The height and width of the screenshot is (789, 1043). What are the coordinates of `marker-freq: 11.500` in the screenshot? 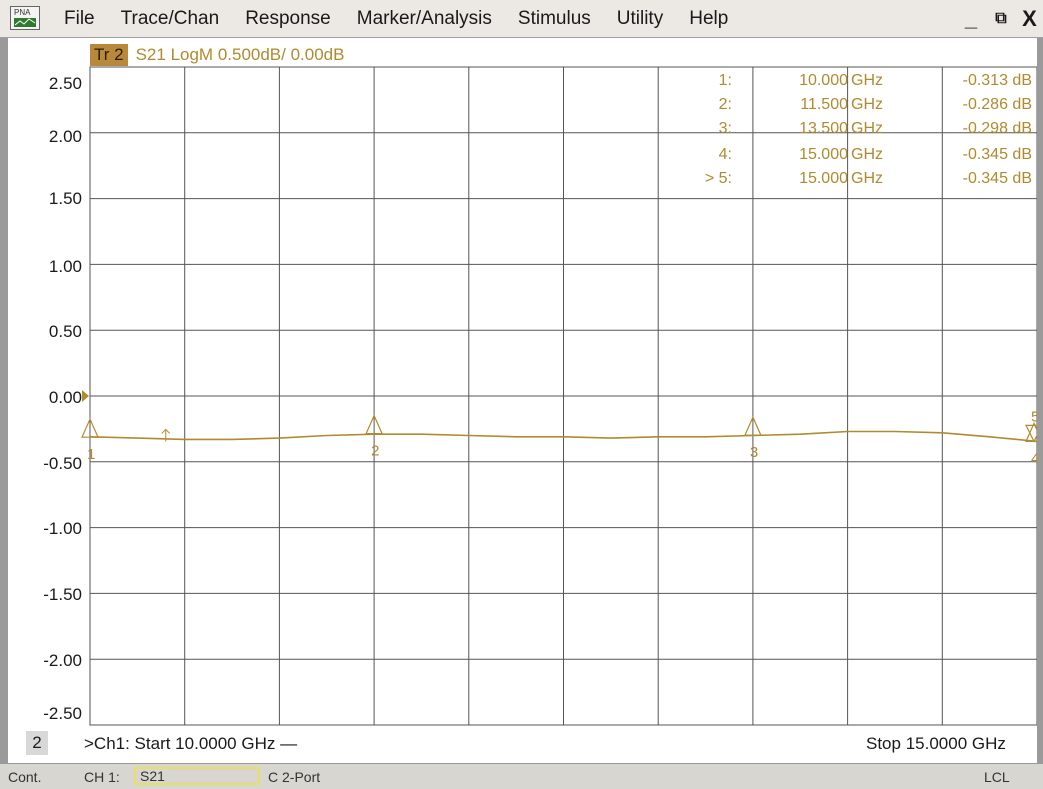 It's located at (824, 104).